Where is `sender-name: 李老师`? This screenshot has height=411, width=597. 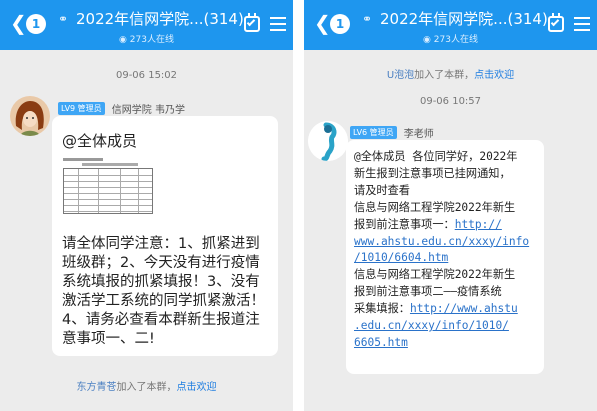
sender-name: 李老师 is located at coordinates (419, 134).